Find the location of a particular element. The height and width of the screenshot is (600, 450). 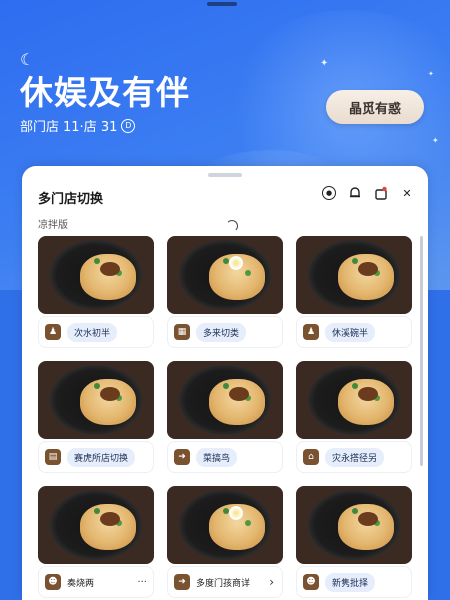

store-card: ⌂ 灾永搭径另 is located at coordinates (354, 418).